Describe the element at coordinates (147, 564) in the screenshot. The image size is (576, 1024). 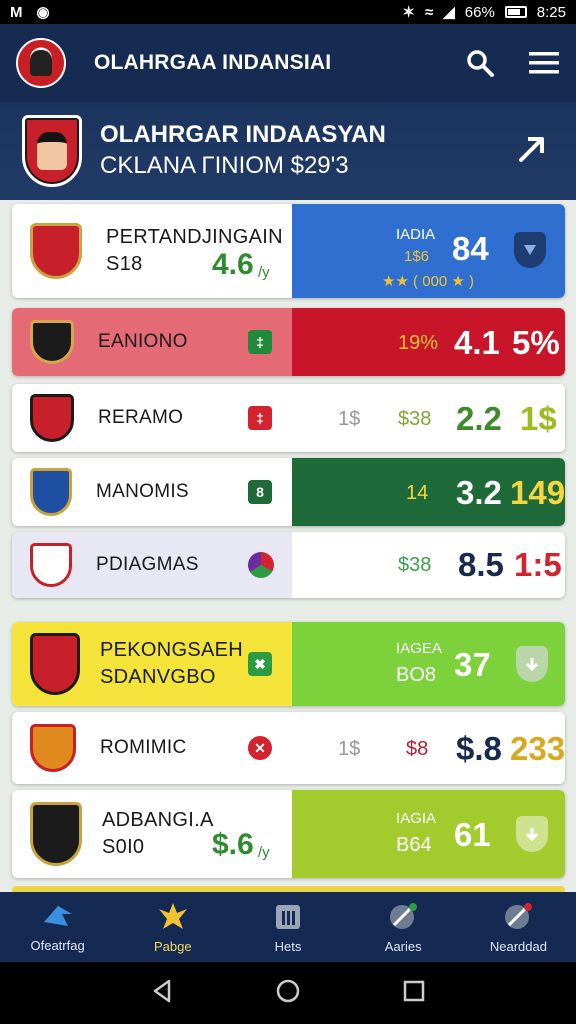
I see `team-name: PDIAGMAS` at that location.